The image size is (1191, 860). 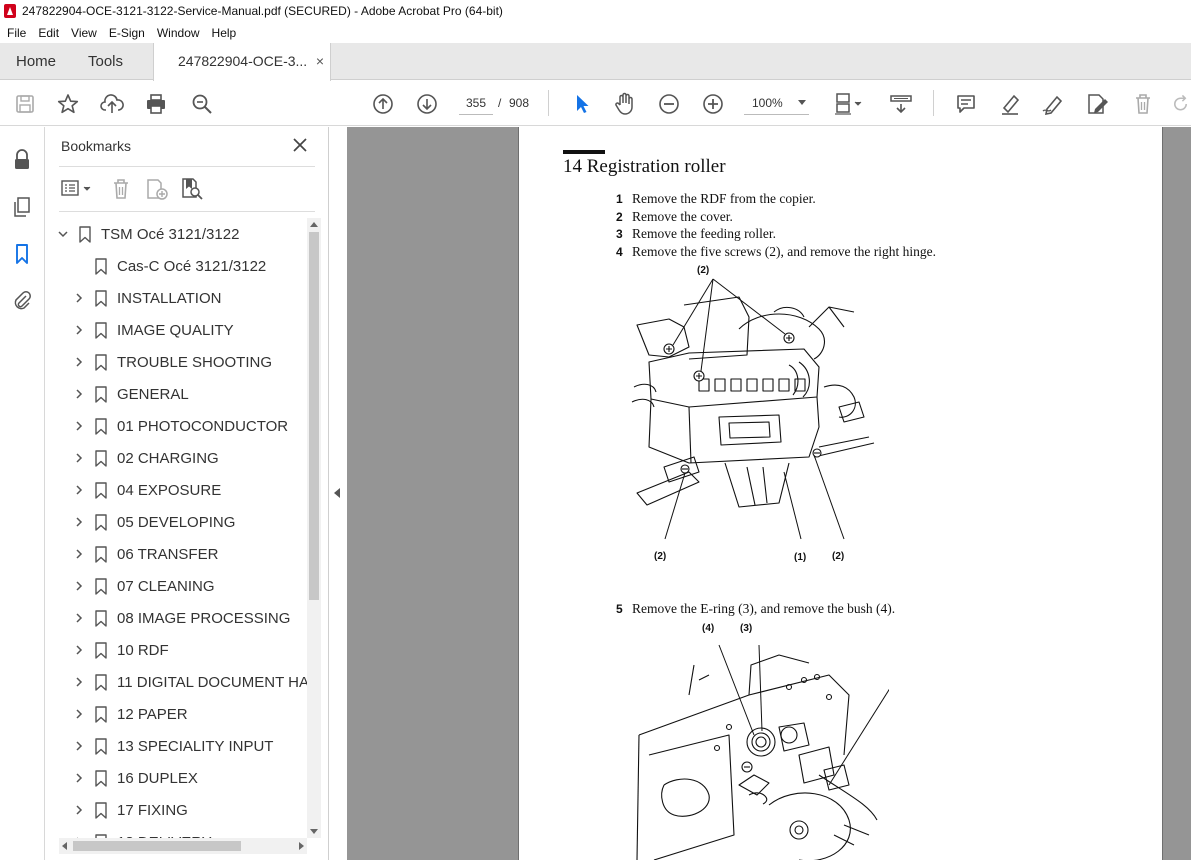 I want to click on new-bookmark-icon, so click(x=157, y=189).